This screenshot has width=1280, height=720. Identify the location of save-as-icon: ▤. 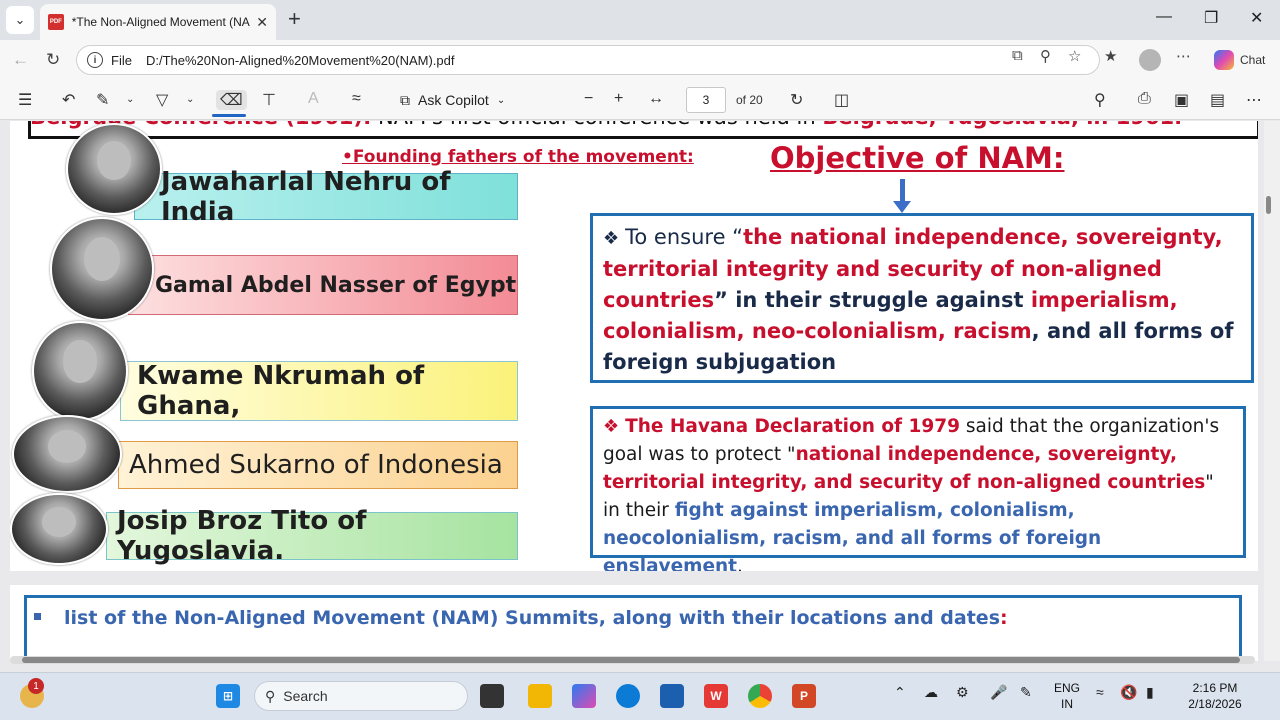
(1217, 100).